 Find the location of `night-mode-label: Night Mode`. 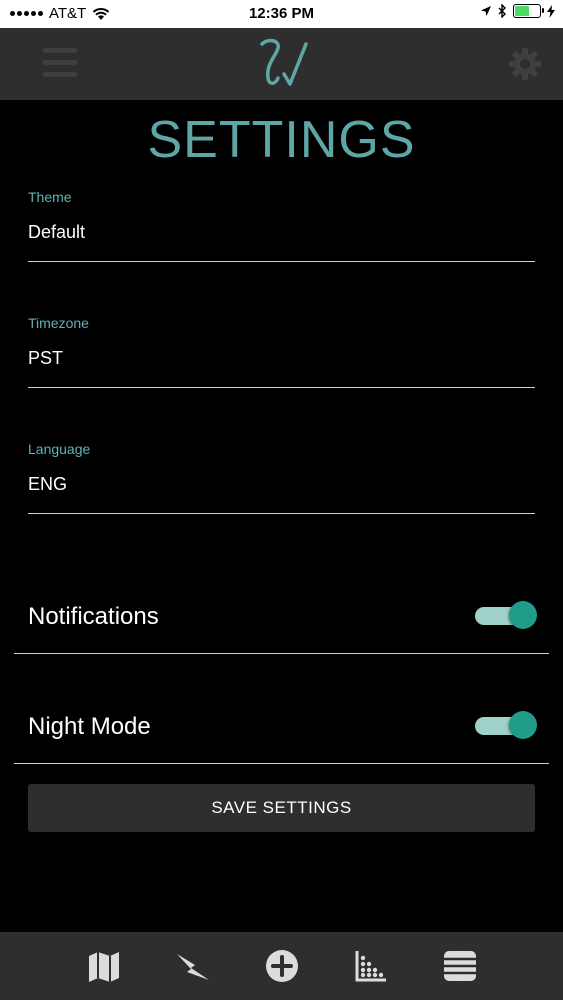

night-mode-label: Night Mode is located at coordinates (89, 726).